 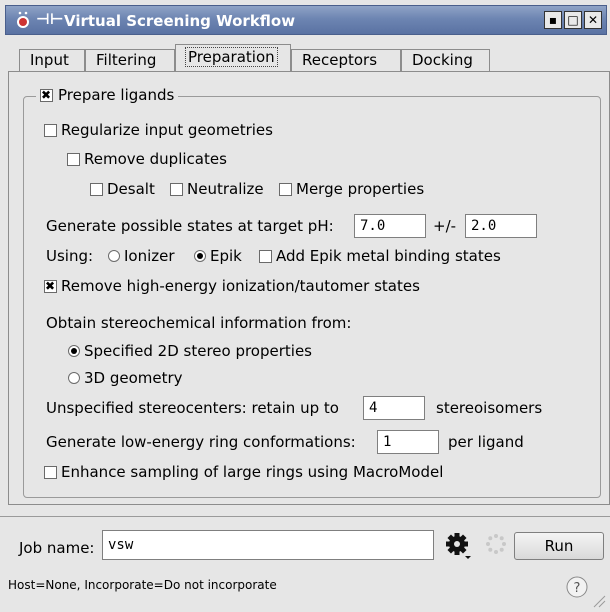 What do you see at coordinates (559, 546) in the screenshot?
I see `run-button: Run` at bounding box center [559, 546].